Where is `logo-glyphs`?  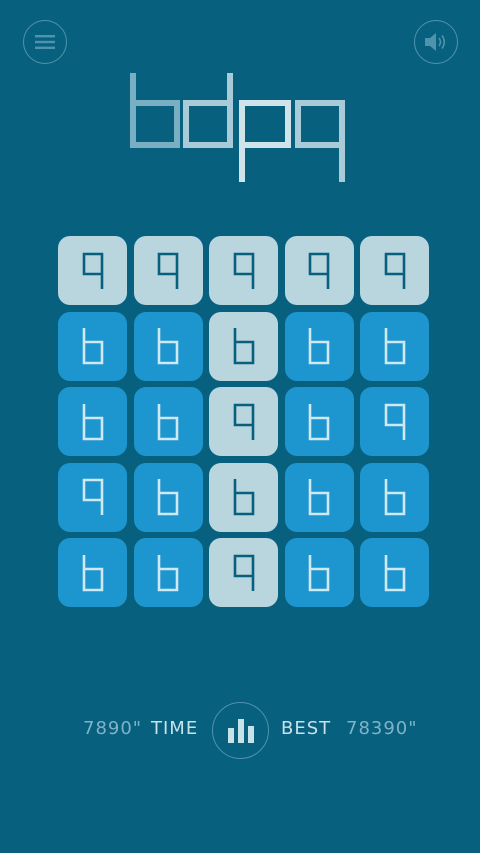
logo-glyphs is located at coordinates (237, 127).